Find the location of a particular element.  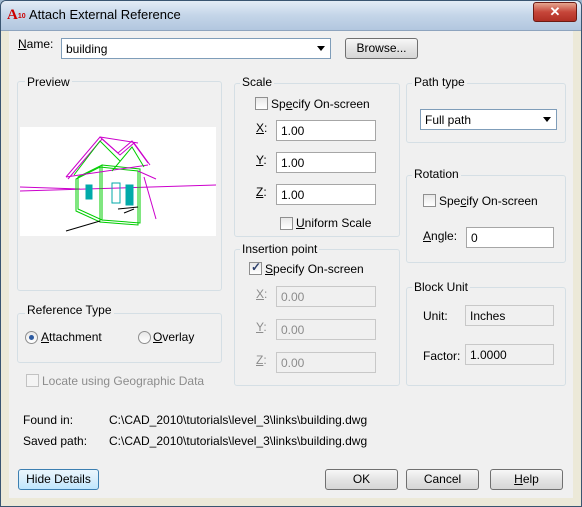

scale-x-label: X: is located at coordinates (262, 128).